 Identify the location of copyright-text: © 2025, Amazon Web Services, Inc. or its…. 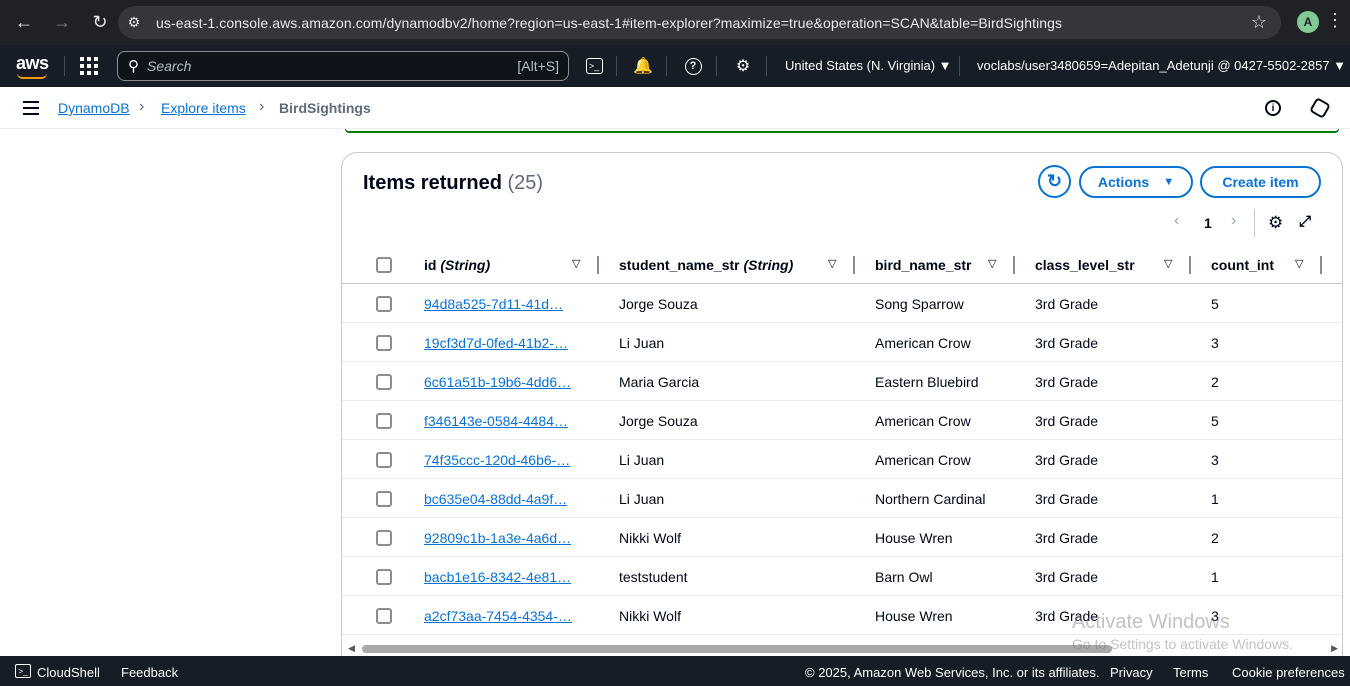
(952, 672).